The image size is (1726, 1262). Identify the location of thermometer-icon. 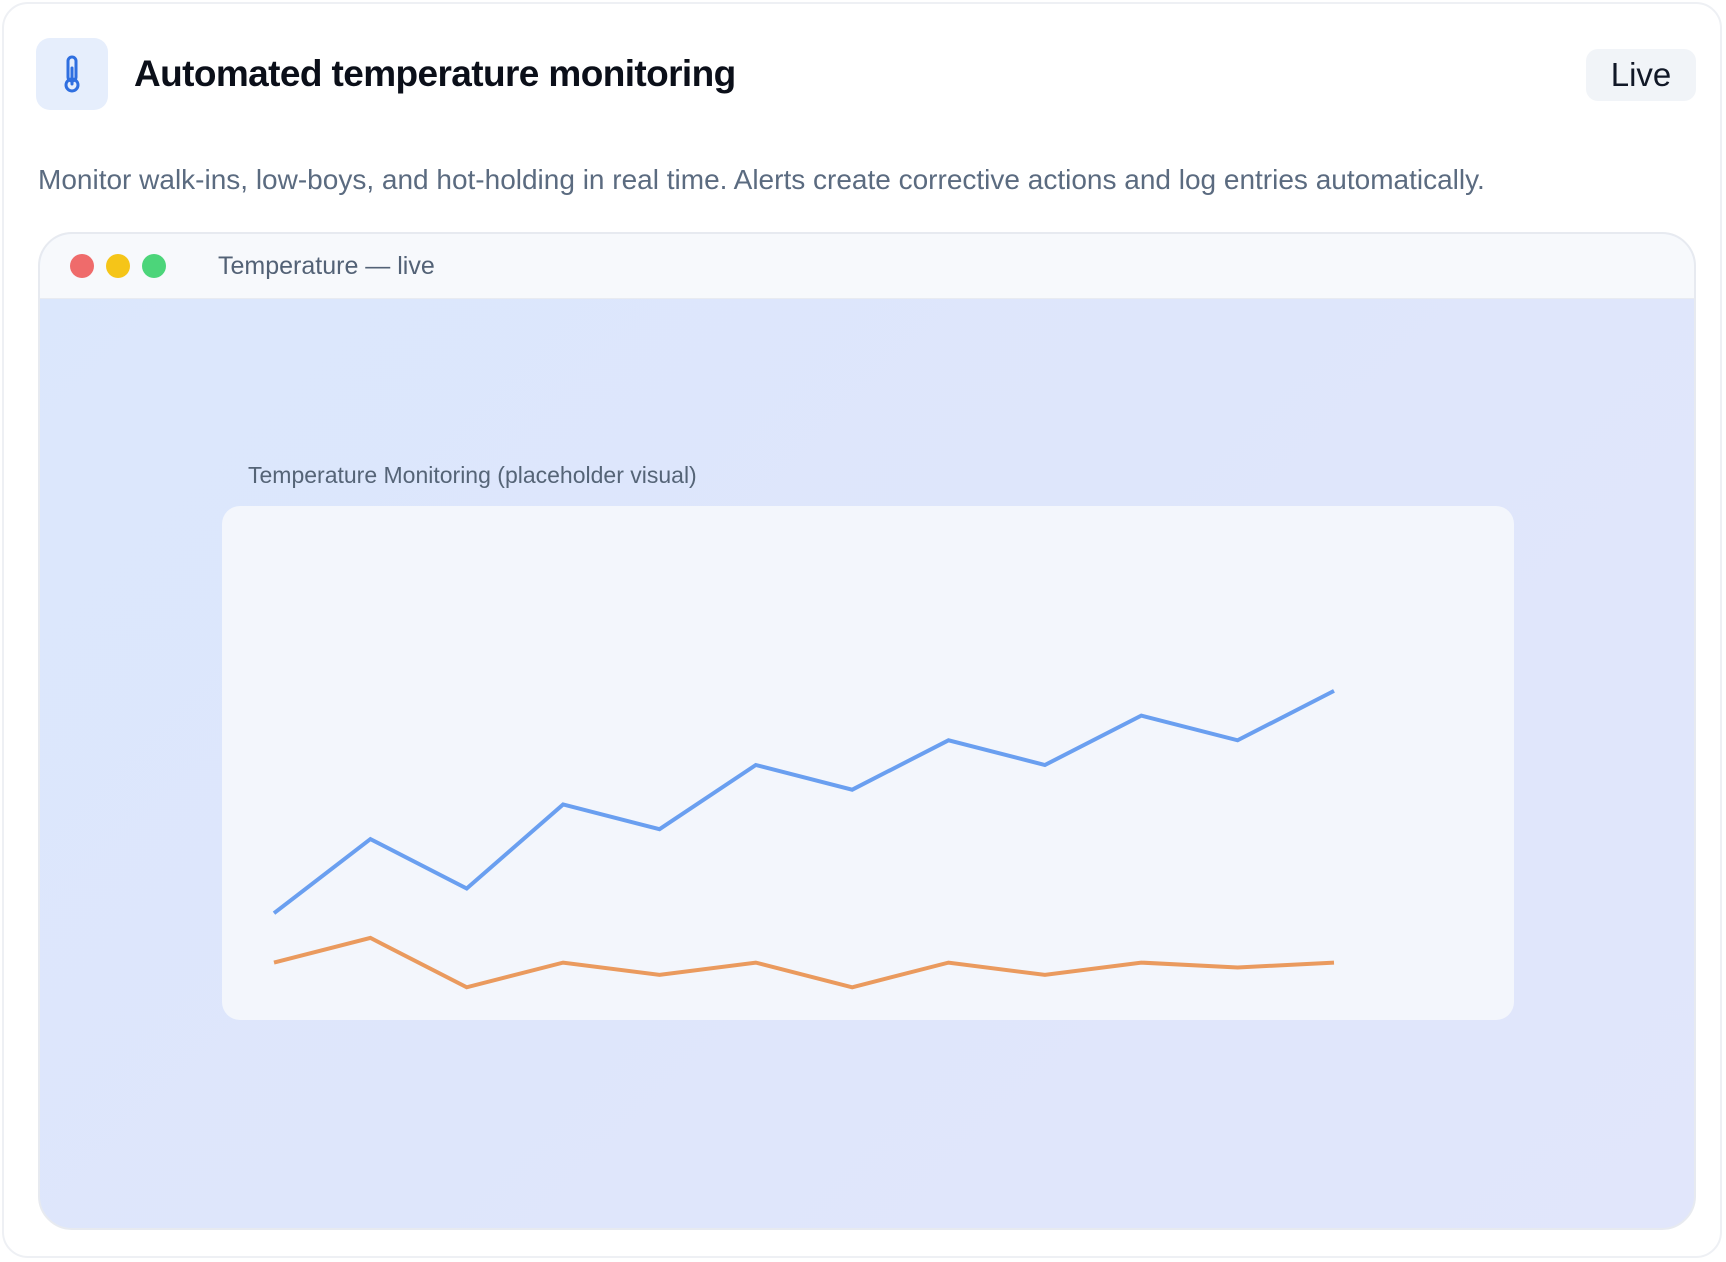
(72, 74).